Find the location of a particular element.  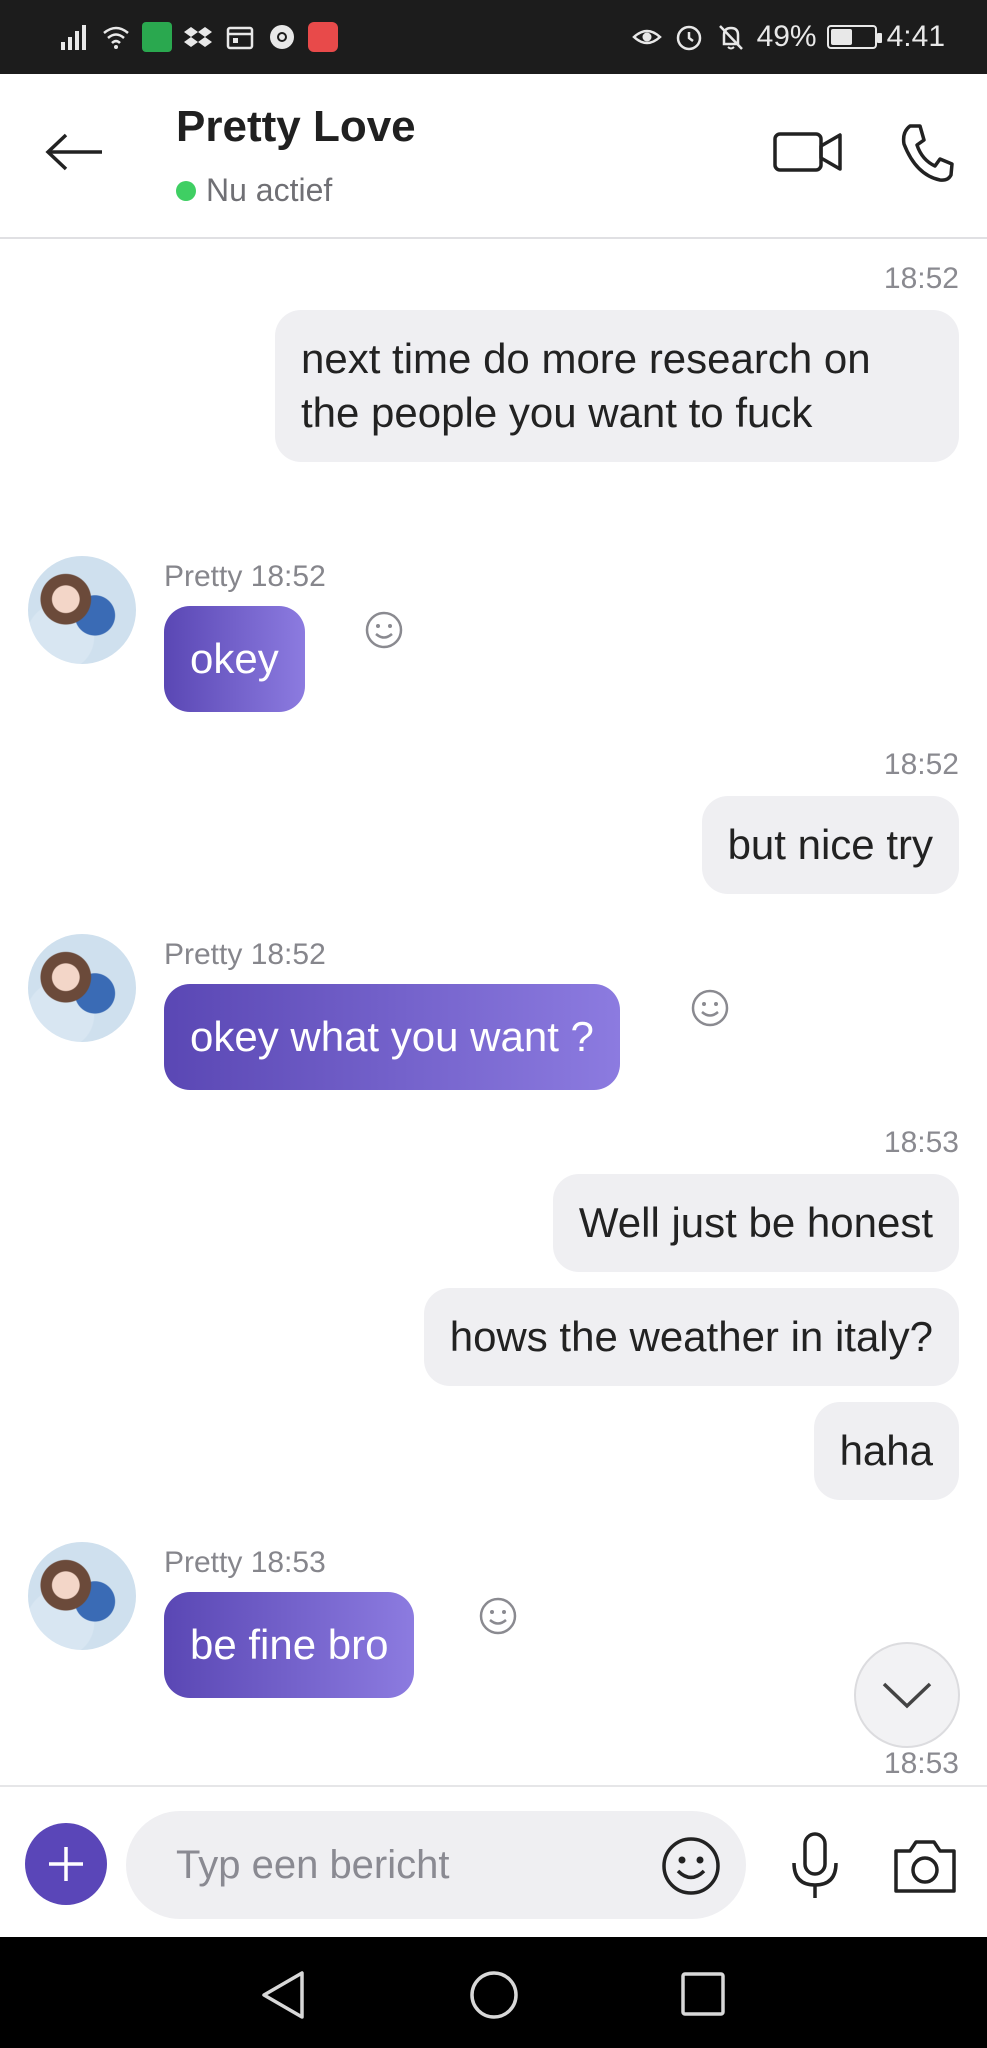

app-icon is located at coordinates (157, 37).